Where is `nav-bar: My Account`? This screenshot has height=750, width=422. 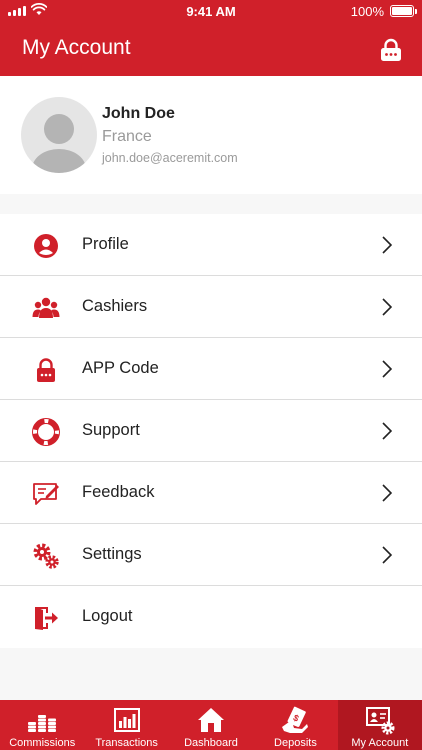
nav-bar: My Account is located at coordinates (211, 49).